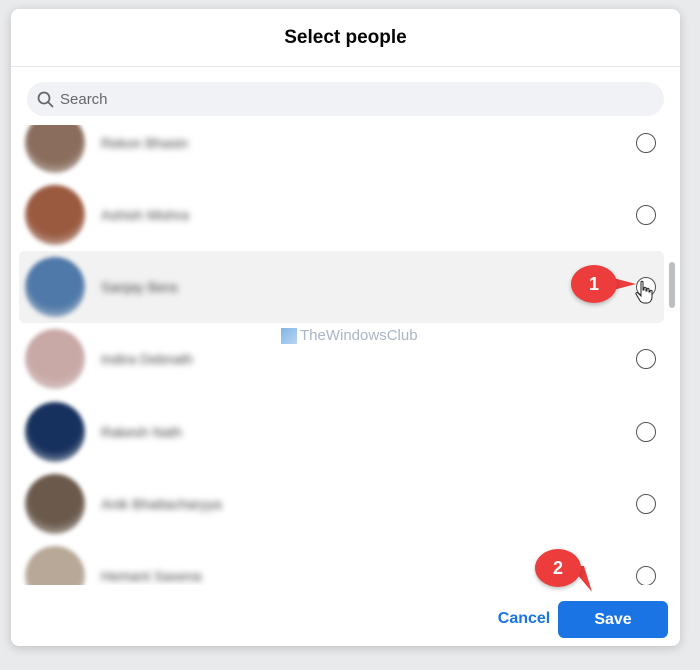 This screenshot has height=670, width=700. Describe the element at coordinates (145, 215) in the screenshot. I see `person-name: Ashish Mishra` at that location.